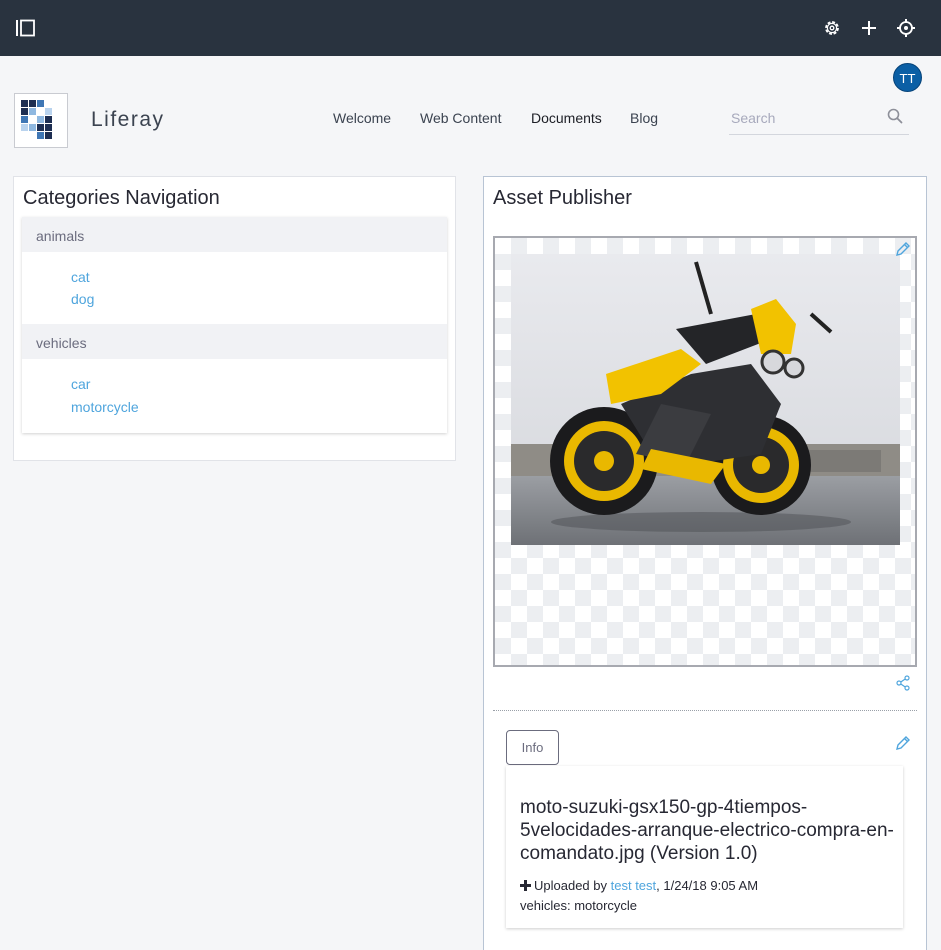  I want to click on site-name: Liferay, so click(128, 120).